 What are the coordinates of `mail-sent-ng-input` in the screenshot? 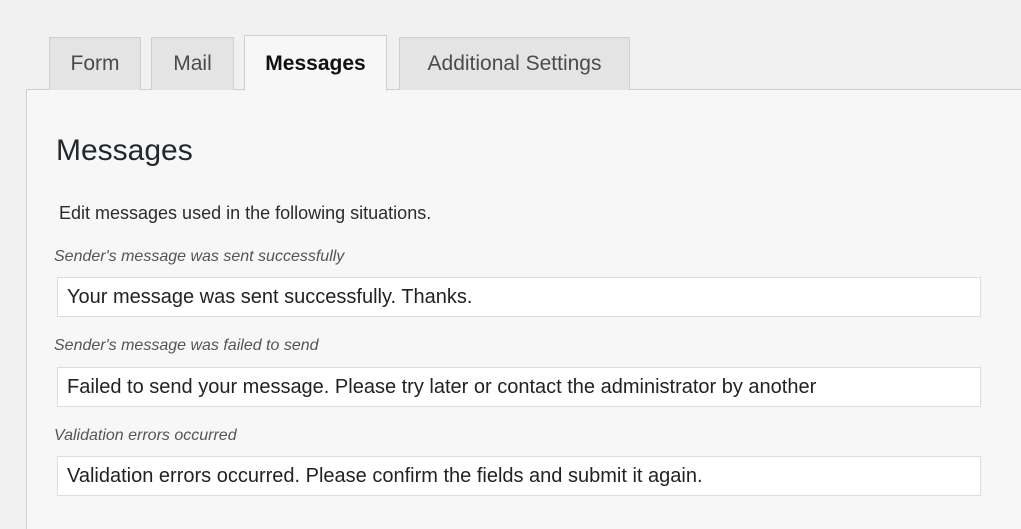 It's located at (519, 387).